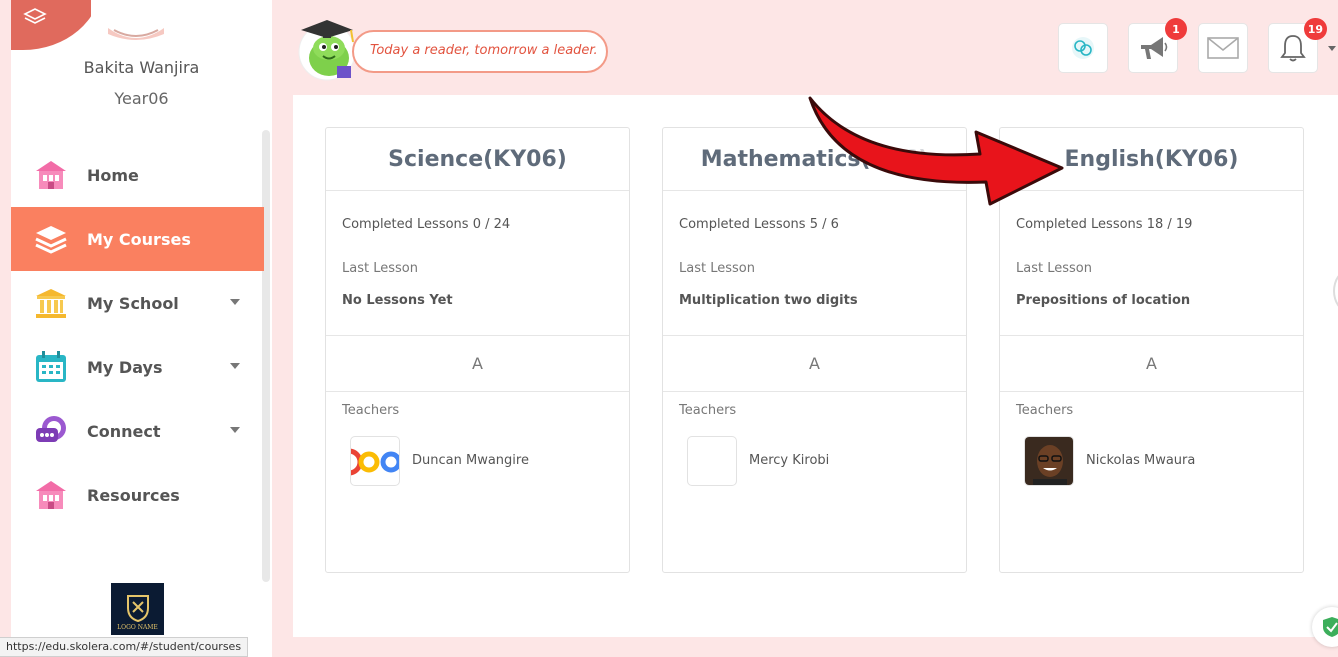 The image size is (1338, 657). What do you see at coordinates (768, 300) in the screenshot?
I see `last-lesson-value: Multiplication two digits` at bounding box center [768, 300].